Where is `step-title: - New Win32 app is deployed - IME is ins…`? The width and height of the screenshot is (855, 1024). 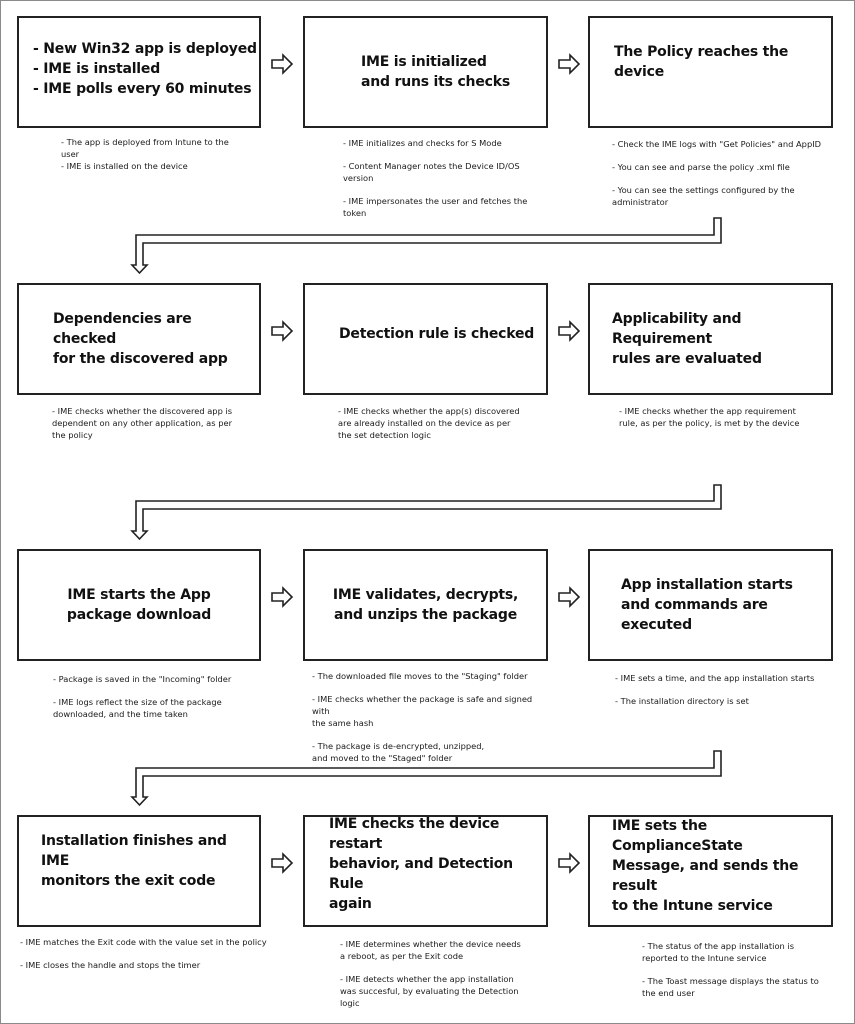 step-title: - New Win32 app is deployed - IME is ins… is located at coordinates (145, 69).